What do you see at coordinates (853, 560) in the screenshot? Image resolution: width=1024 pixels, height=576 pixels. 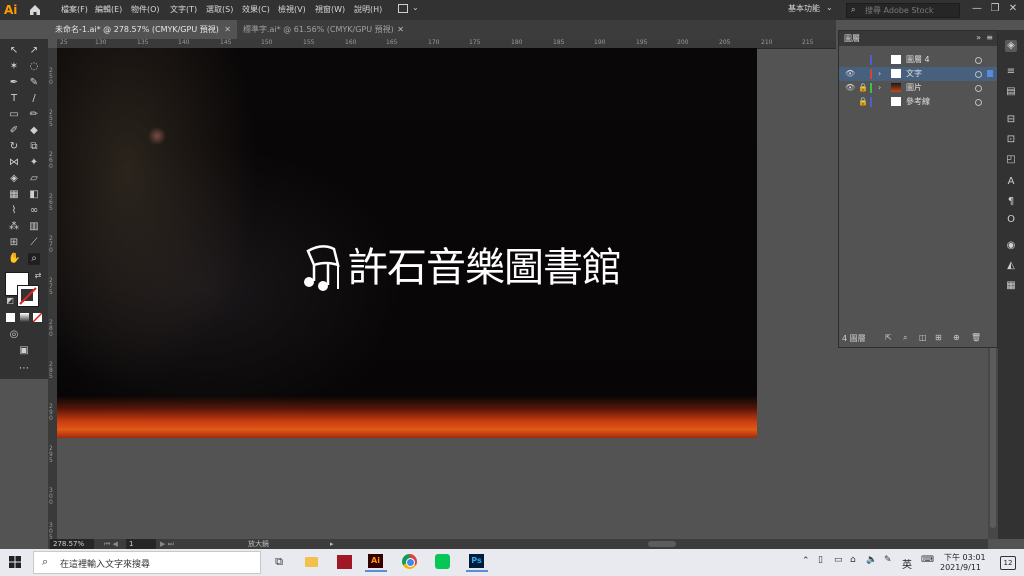 I see `network-icon: ⌂` at bounding box center [853, 560].